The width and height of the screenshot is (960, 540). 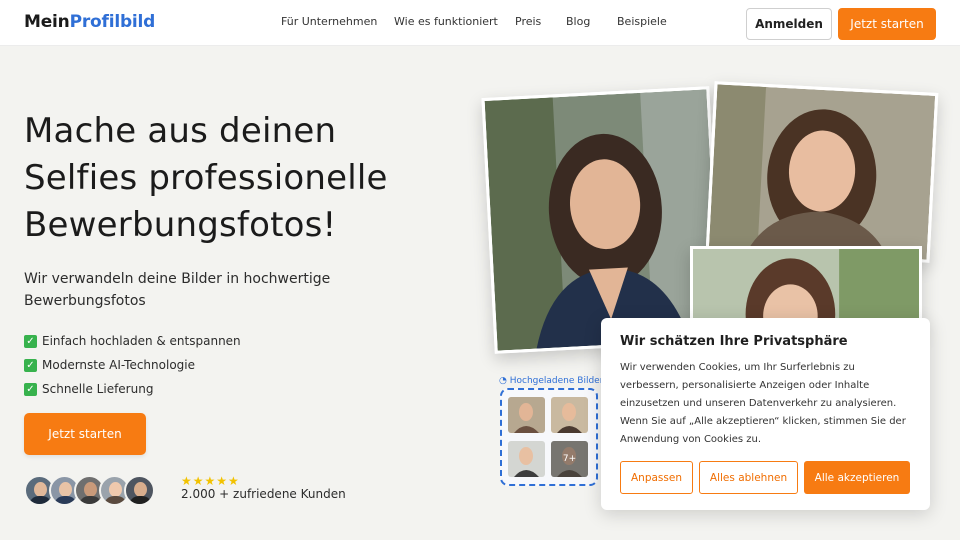 I want to click on header-start-button: Jetzt starten, so click(x=887, y=24).